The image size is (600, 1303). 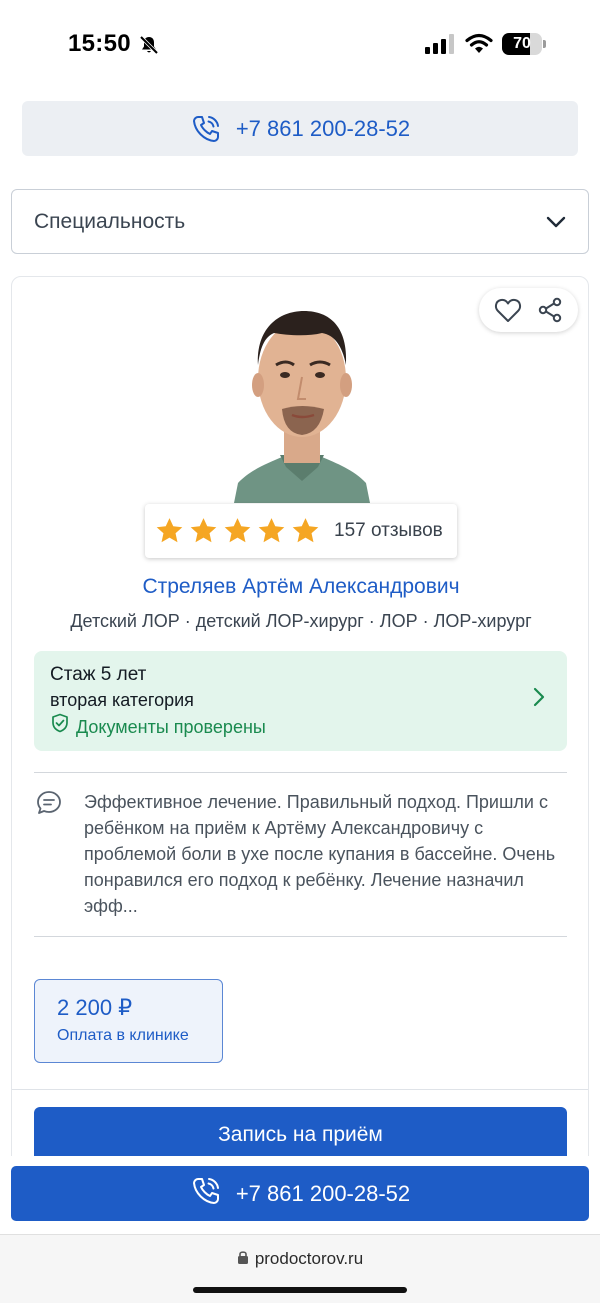 I want to click on status-bar: 15:50 70, so click(x=300, y=45).